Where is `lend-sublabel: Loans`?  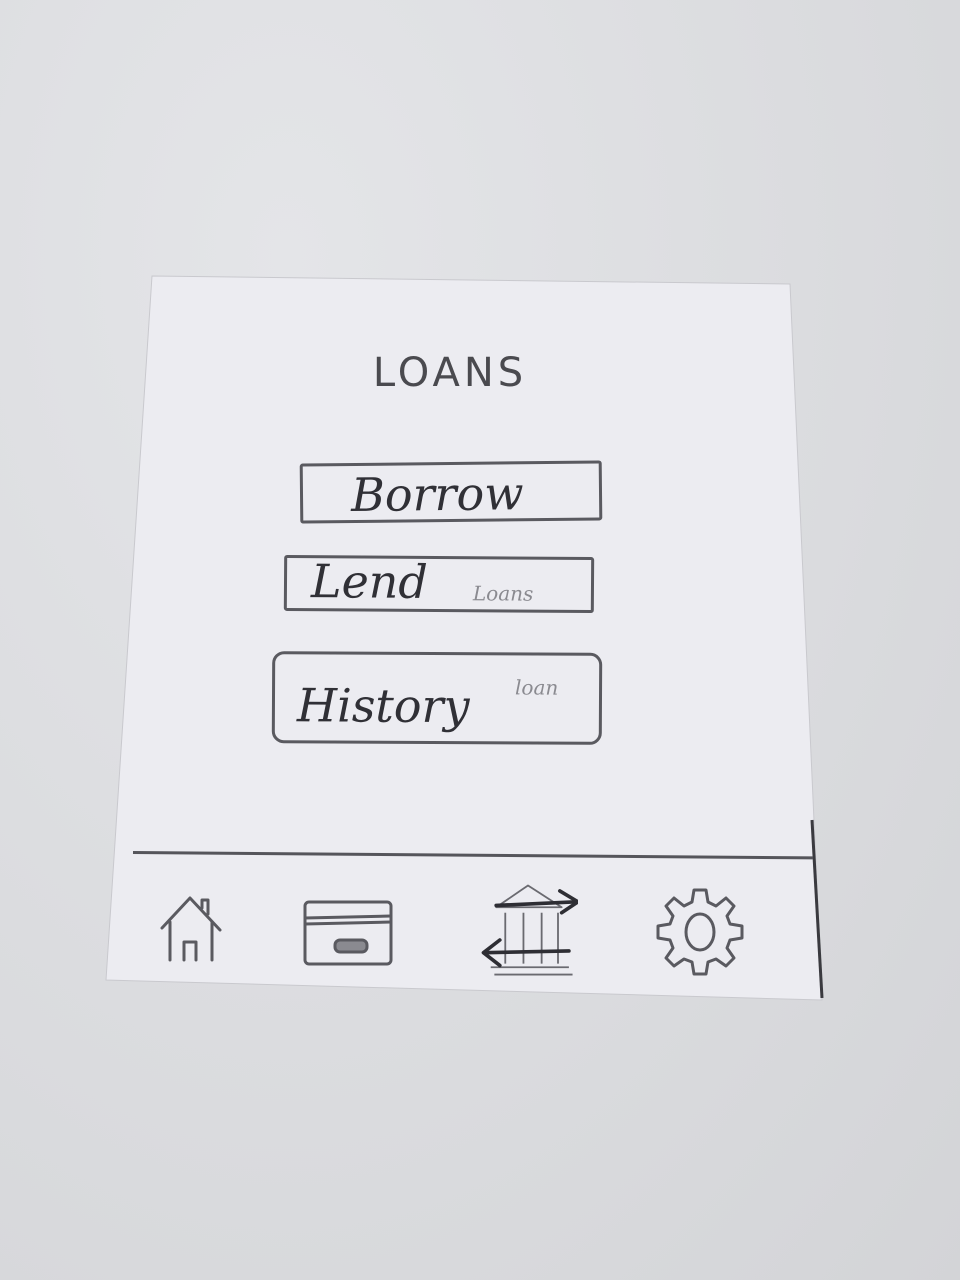 lend-sublabel: Loans is located at coordinates (503, 593).